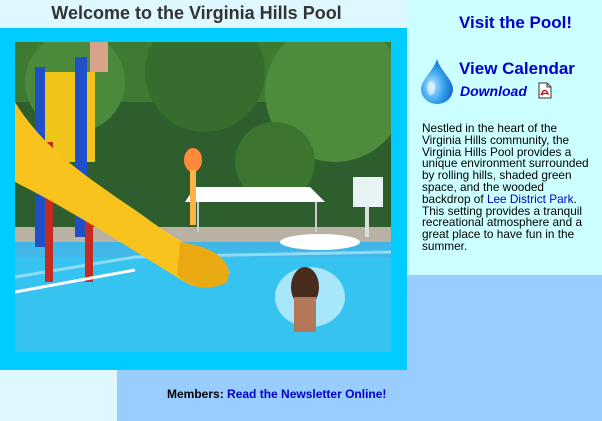  What do you see at coordinates (493, 91) in the screenshot?
I see `download-calendar-link: Download` at bounding box center [493, 91].